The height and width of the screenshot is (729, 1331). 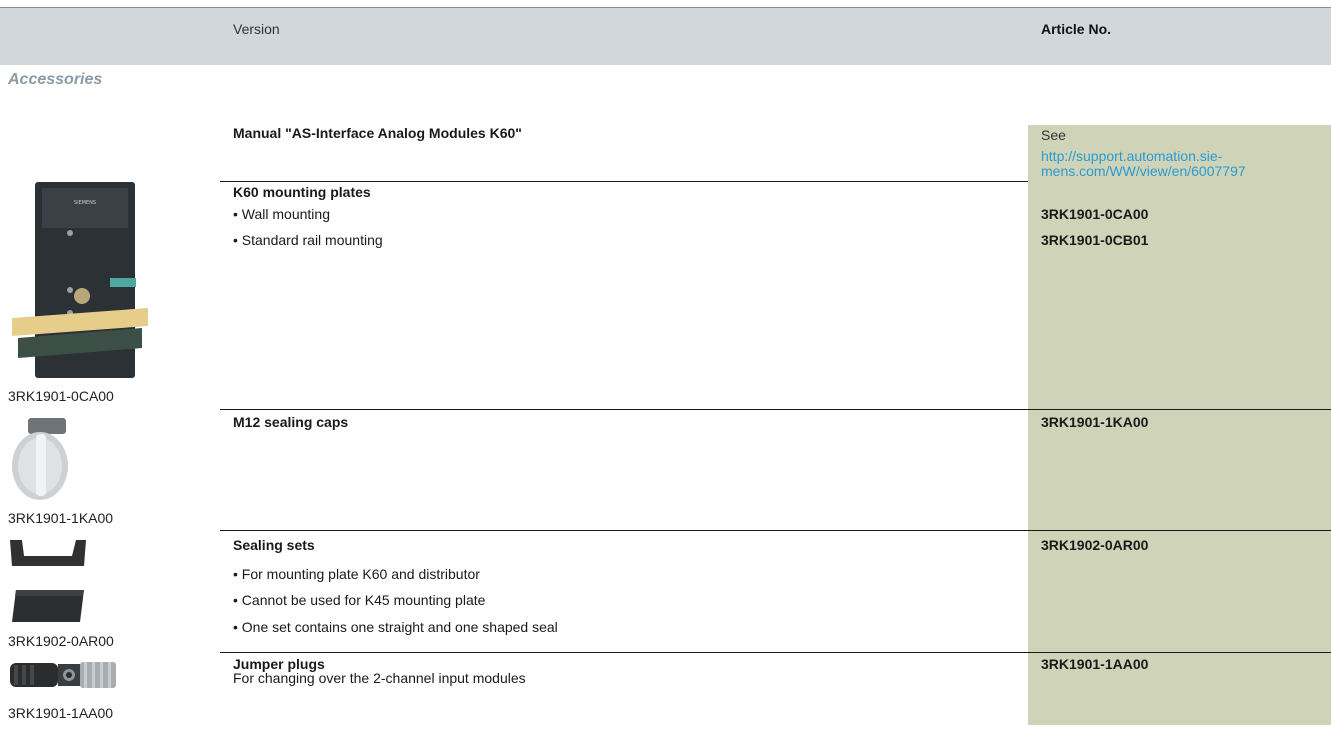 I want to click on list-item: • For mounting plate K60 and distributor, so click(x=356, y=574).